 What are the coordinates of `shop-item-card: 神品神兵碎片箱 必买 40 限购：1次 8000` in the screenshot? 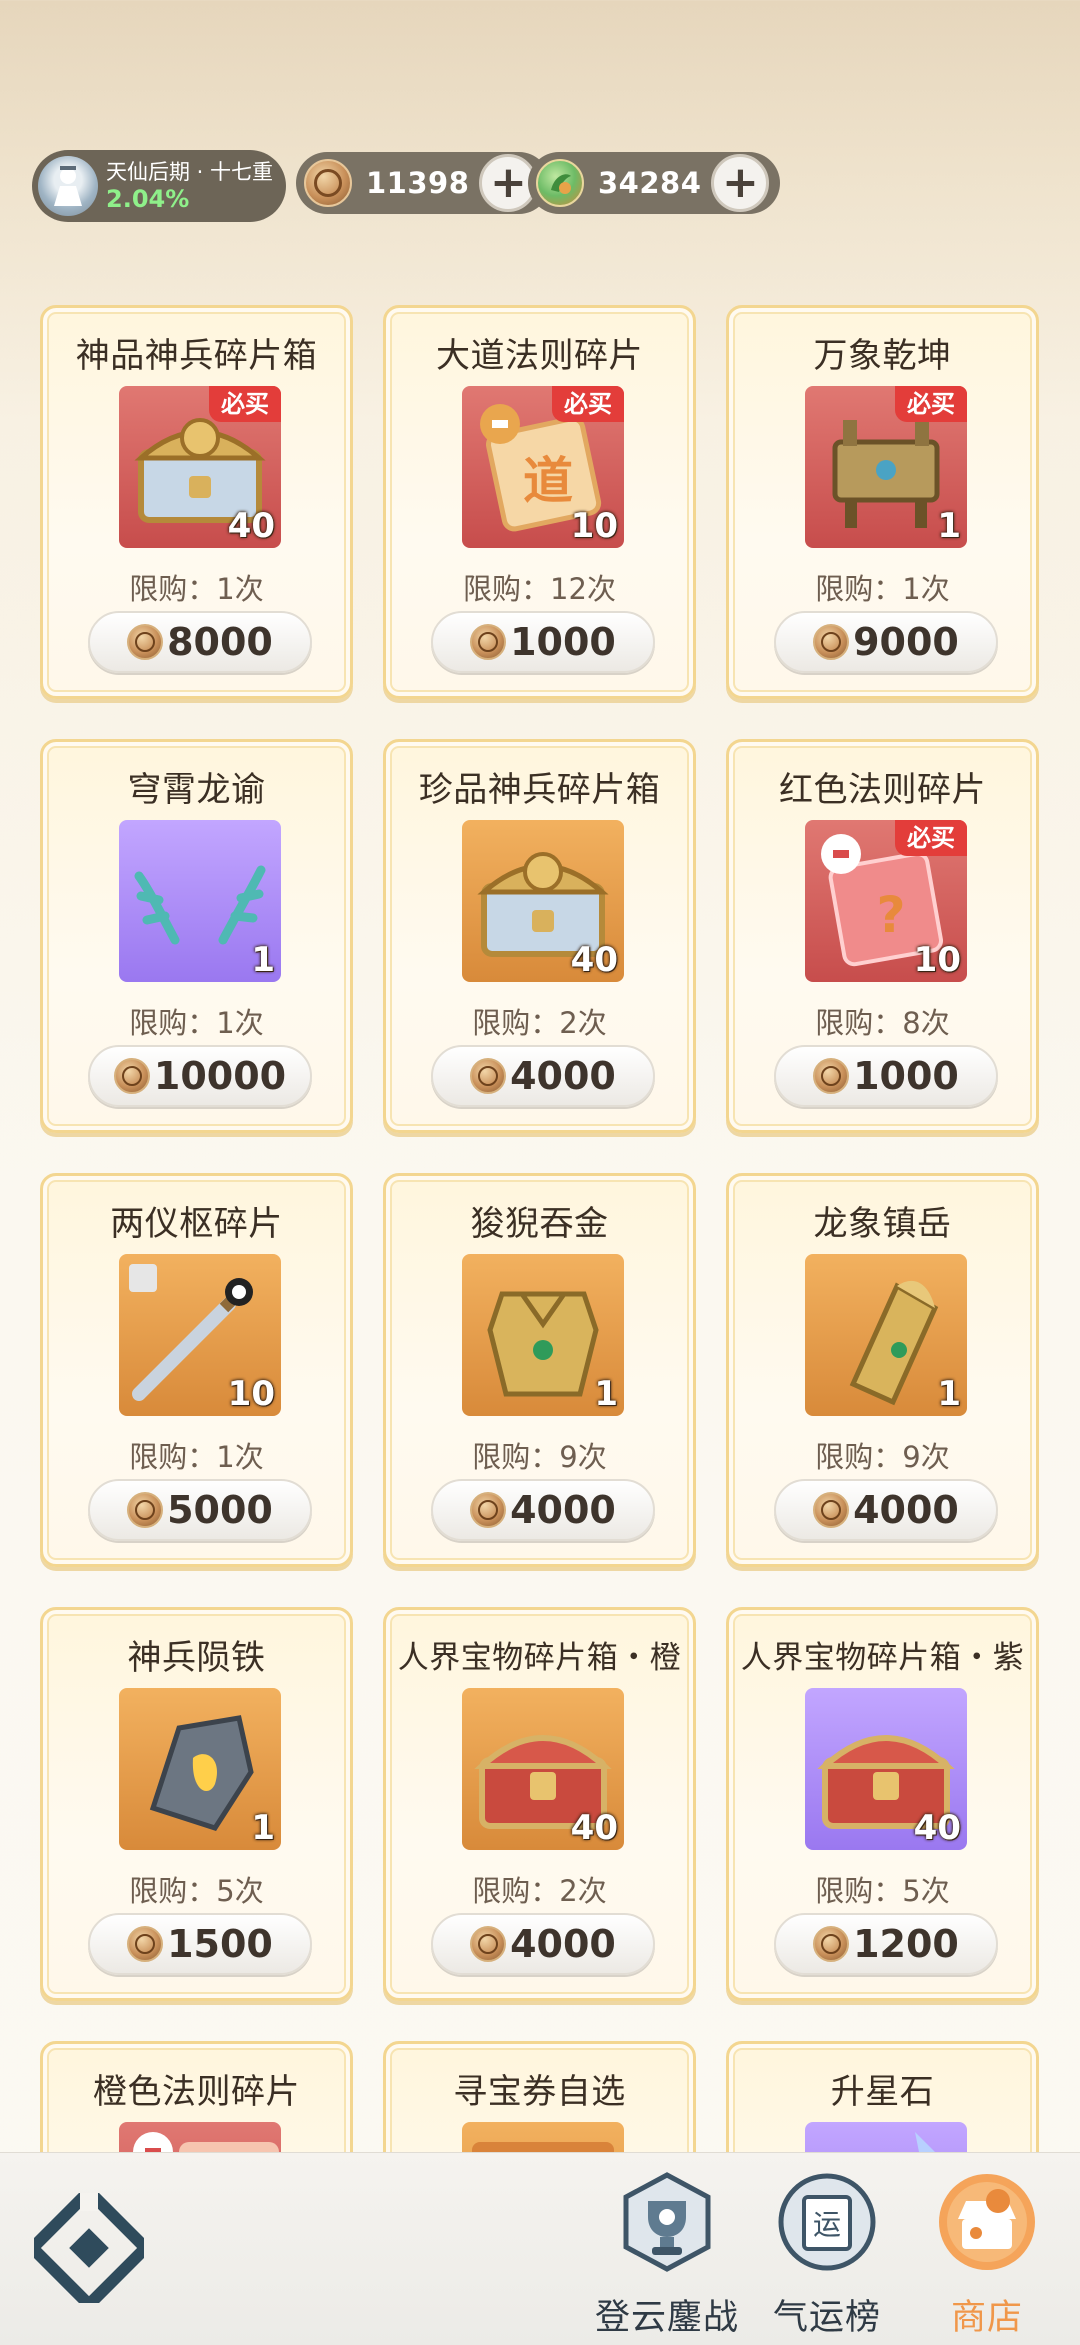 It's located at (196, 502).